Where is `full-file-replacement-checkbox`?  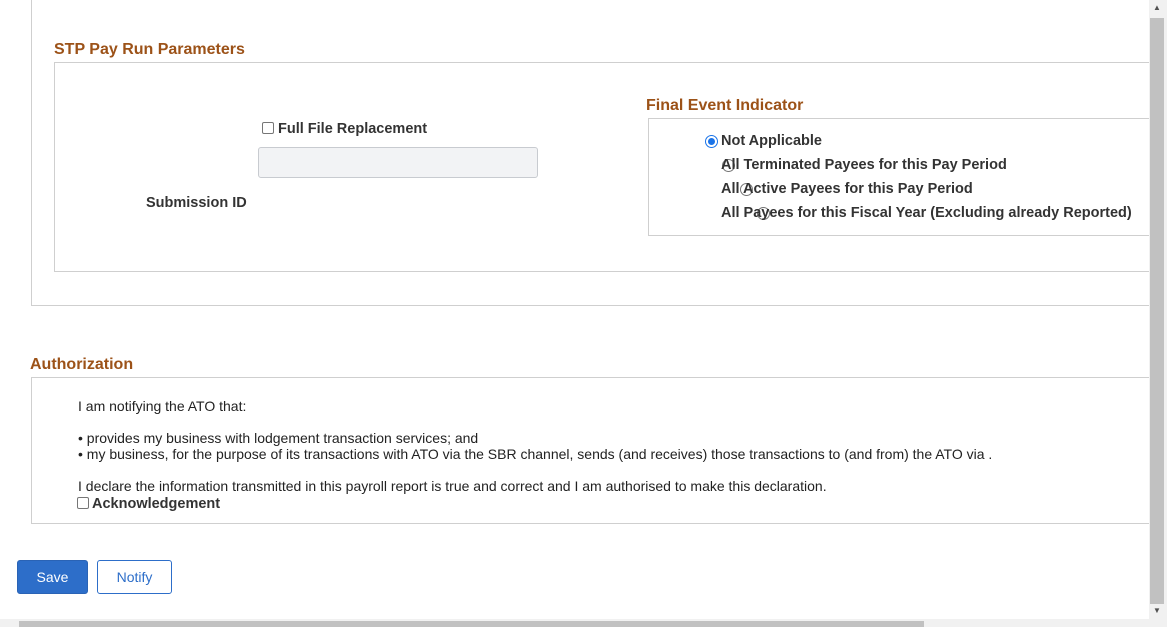 full-file-replacement-checkbox is located at coordinates (268, 128).